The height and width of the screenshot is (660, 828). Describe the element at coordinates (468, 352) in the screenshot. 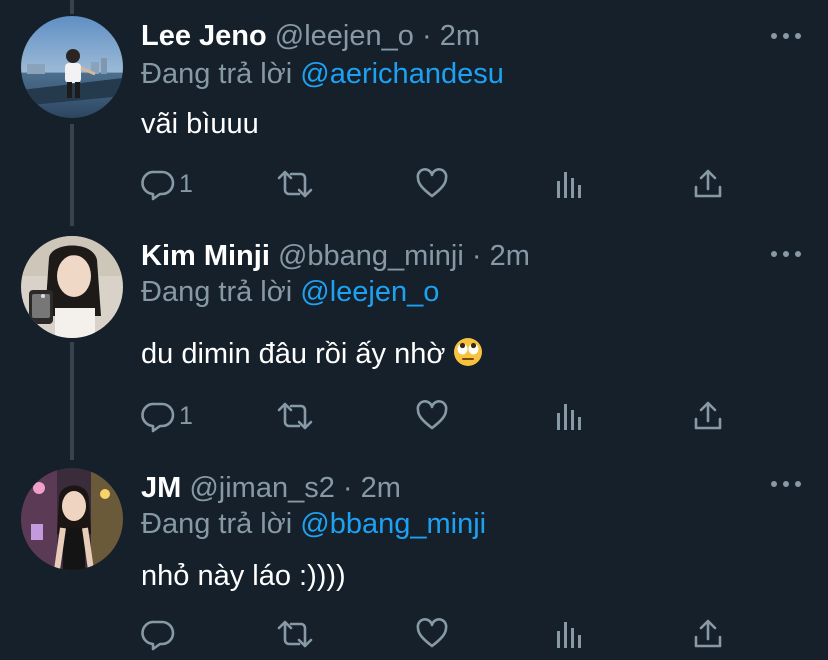

I see `face-with-rolling-eyes-icon` at that location.